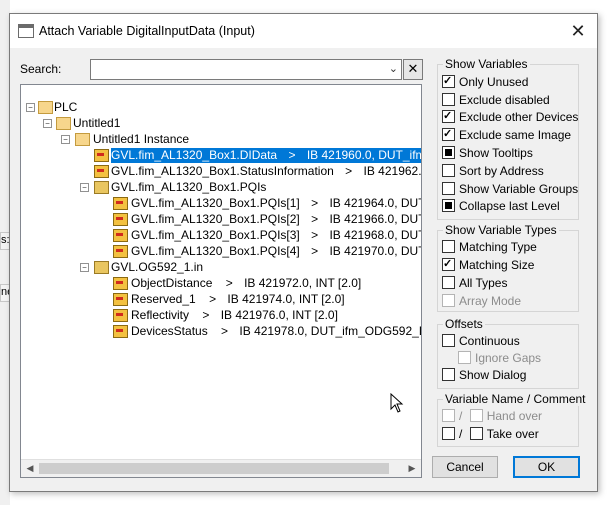 The width and height of the screenshot is (609, 505). Describe the element at coordinates (519, 117) in the screenshot. I see `checkbox-label: Exclude other Devices` at that location.